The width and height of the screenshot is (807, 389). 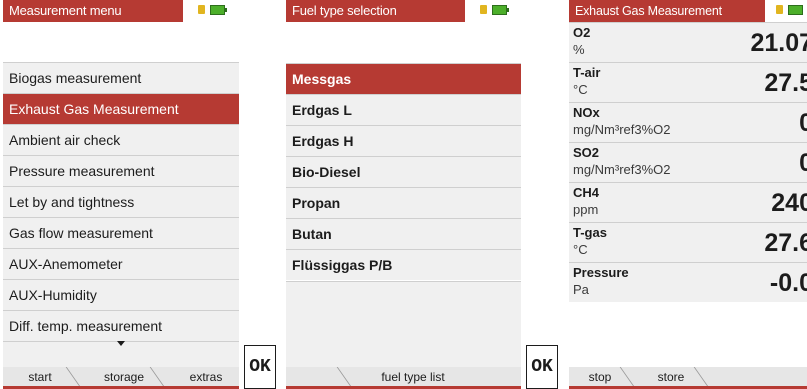 I want to click on softkey-storage: storage, so click(x=124, y=376).